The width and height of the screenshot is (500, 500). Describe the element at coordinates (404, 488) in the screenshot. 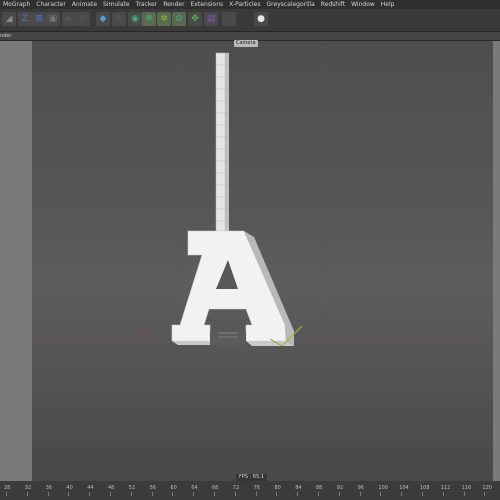

I see `timeline-frame-label: 104` at that location.